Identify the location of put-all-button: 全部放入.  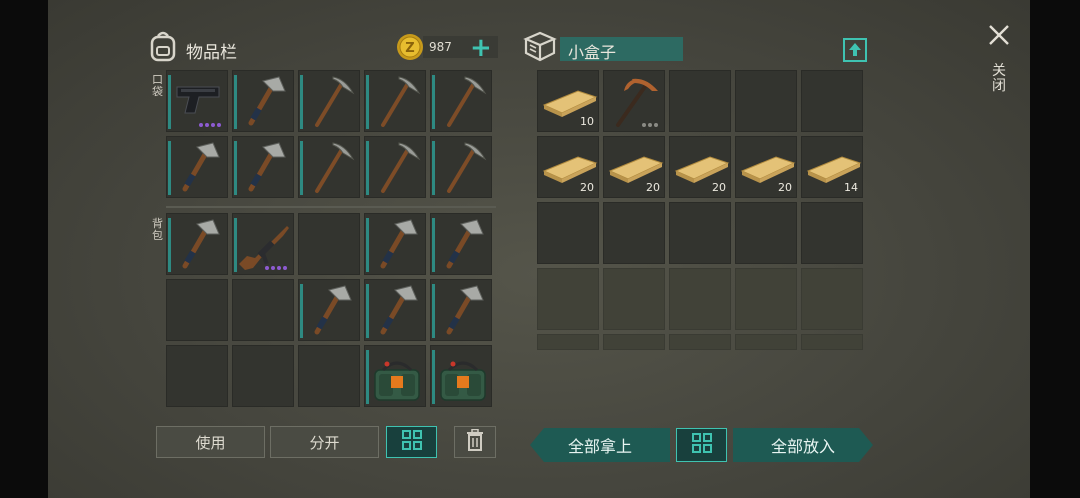
(803, 445).